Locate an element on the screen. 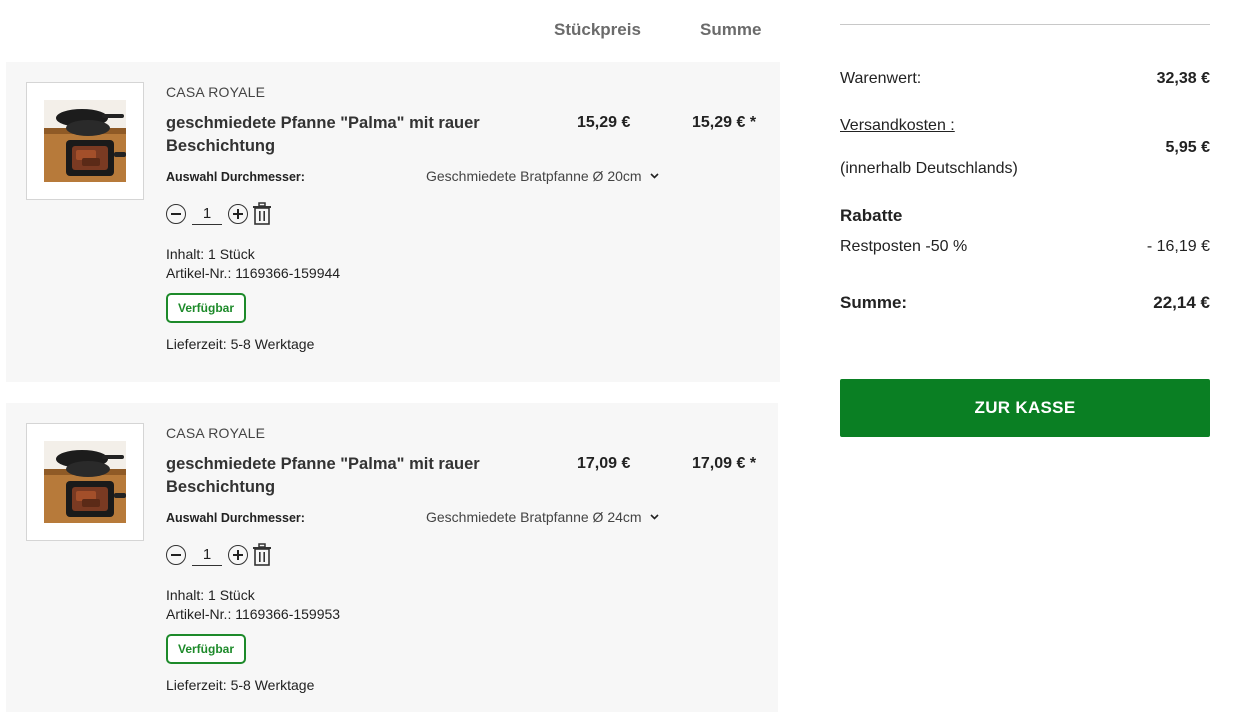 The image size is (1258, 712). summary-shipping-note-row: (innerhalb Deutschlands) is located at coordinates (1025, 169).